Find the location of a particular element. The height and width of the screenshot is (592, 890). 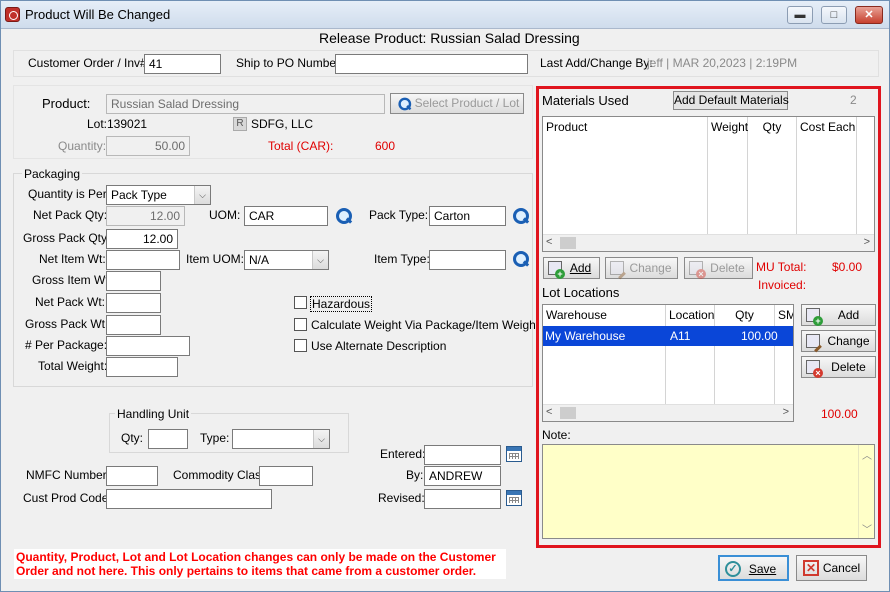

item-type-input is located at coordinates (467, 260).